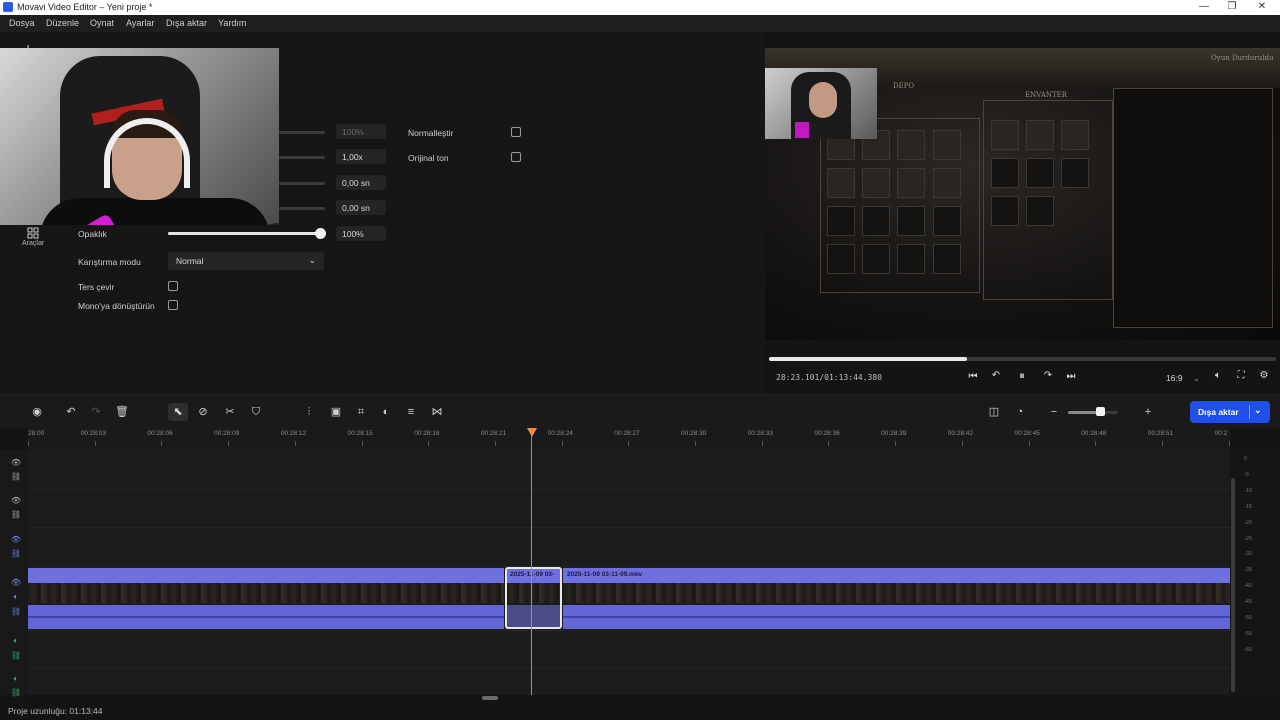 The image size is (1280, 720). Describe the element at coordinates (1204, 6) in the screenshot. I see `minimize-button: —` at that location.